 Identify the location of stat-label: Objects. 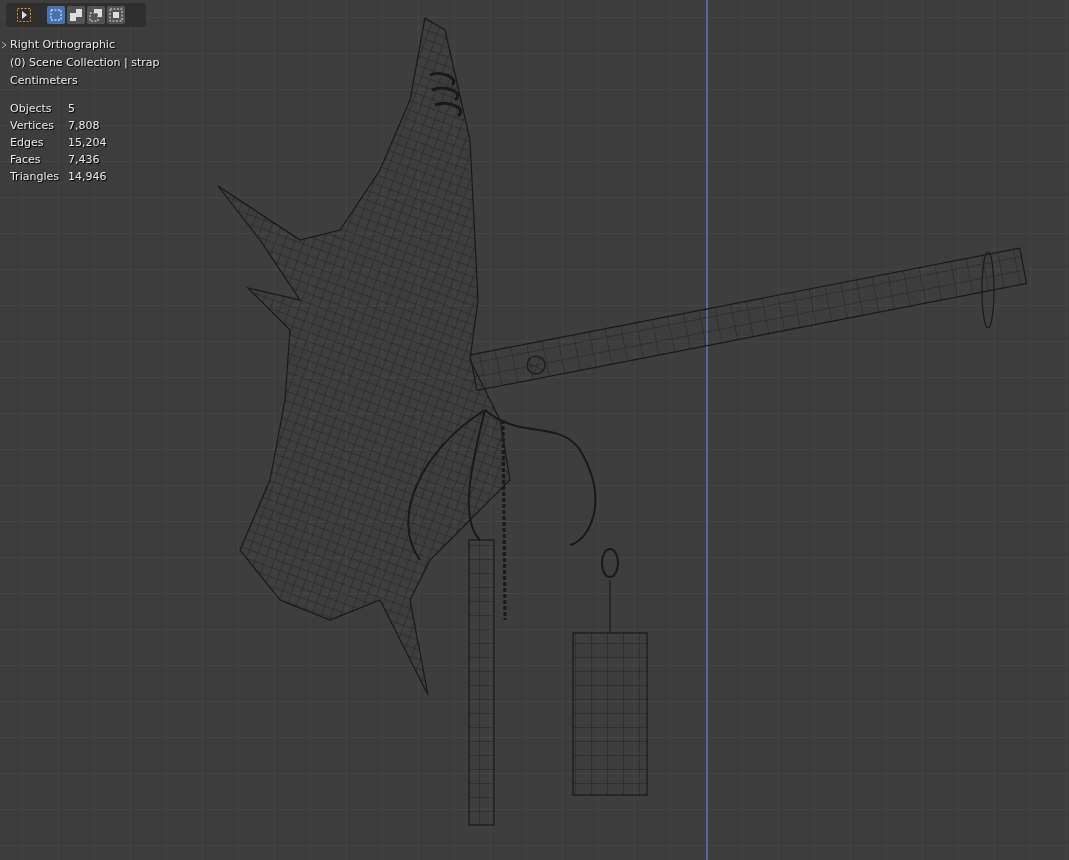
(31, 109).